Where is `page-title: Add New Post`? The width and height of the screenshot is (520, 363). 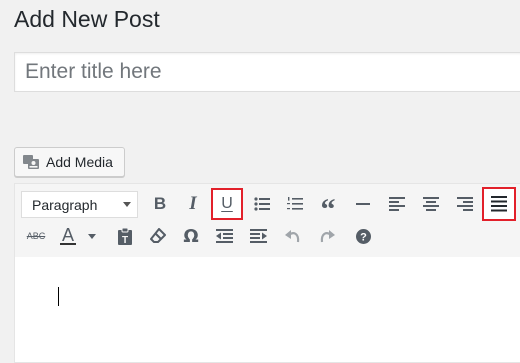 page-title: Add New Post is located at coordinates (87, 19).